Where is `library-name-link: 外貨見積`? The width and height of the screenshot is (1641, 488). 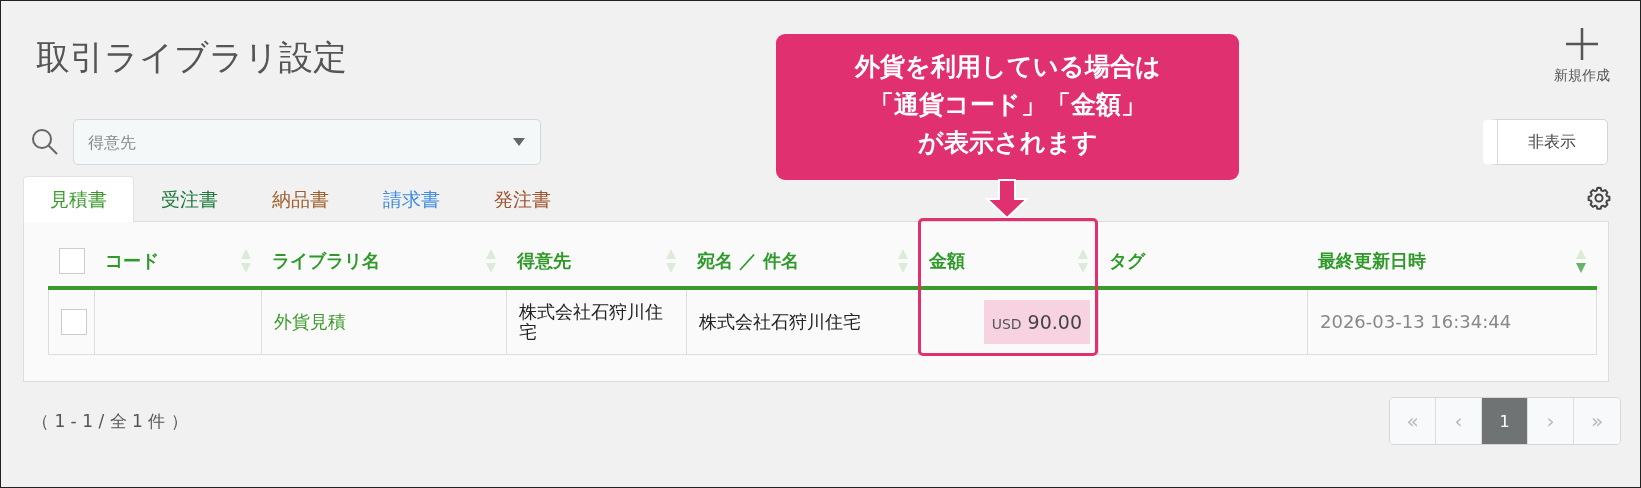
library-name-link: 外貨見積 is located at coordinates (310, 322).